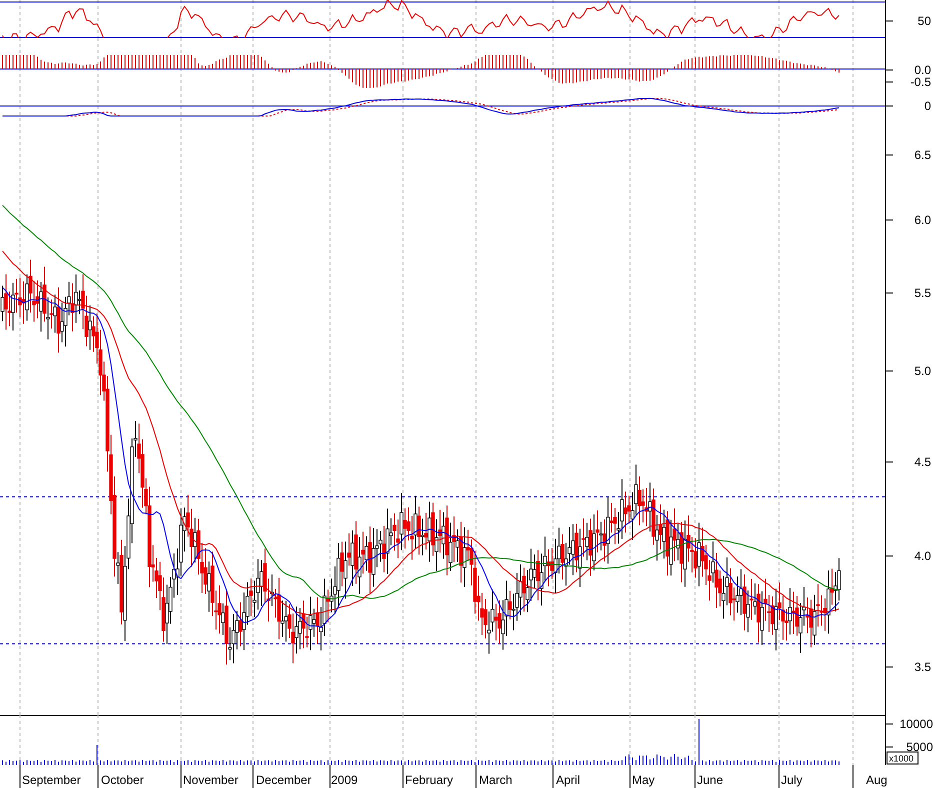 This screenshot has width=935, height=788. What do you see at coordinates (122, 780) in the screenshot?
I see `month-label: October` at bounding box center [122, 780].